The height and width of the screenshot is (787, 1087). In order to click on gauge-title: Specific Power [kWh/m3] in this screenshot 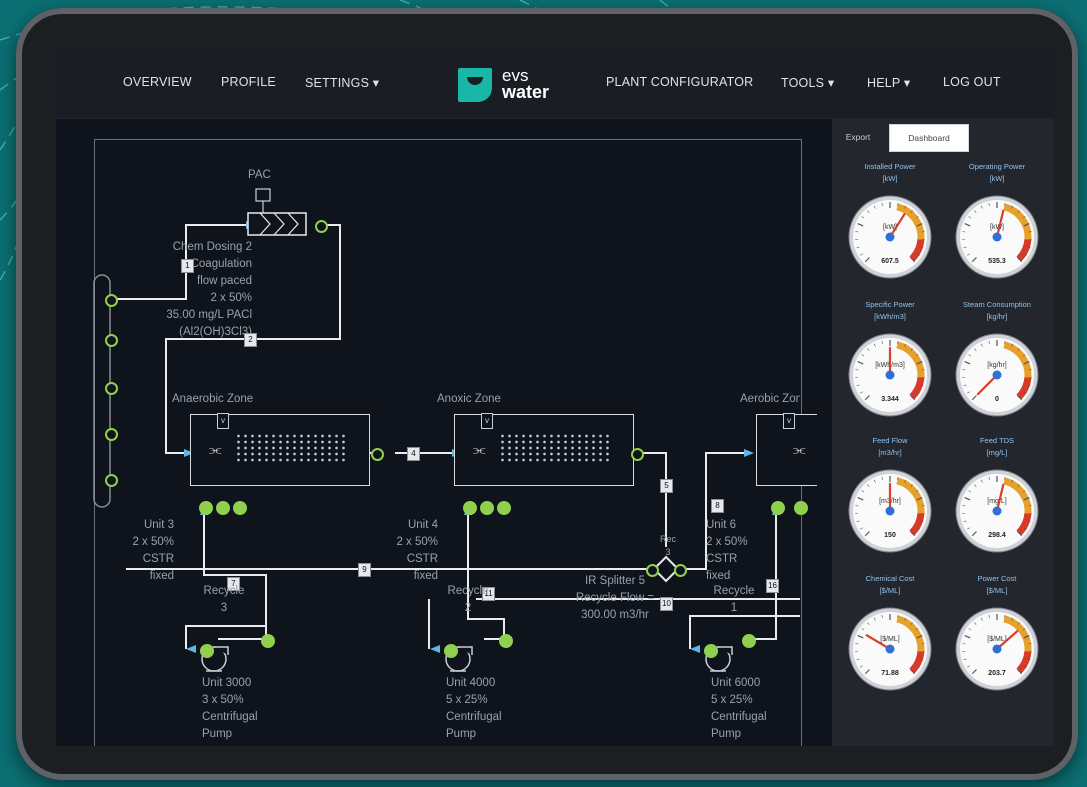, I will do `click(890, 310)`.